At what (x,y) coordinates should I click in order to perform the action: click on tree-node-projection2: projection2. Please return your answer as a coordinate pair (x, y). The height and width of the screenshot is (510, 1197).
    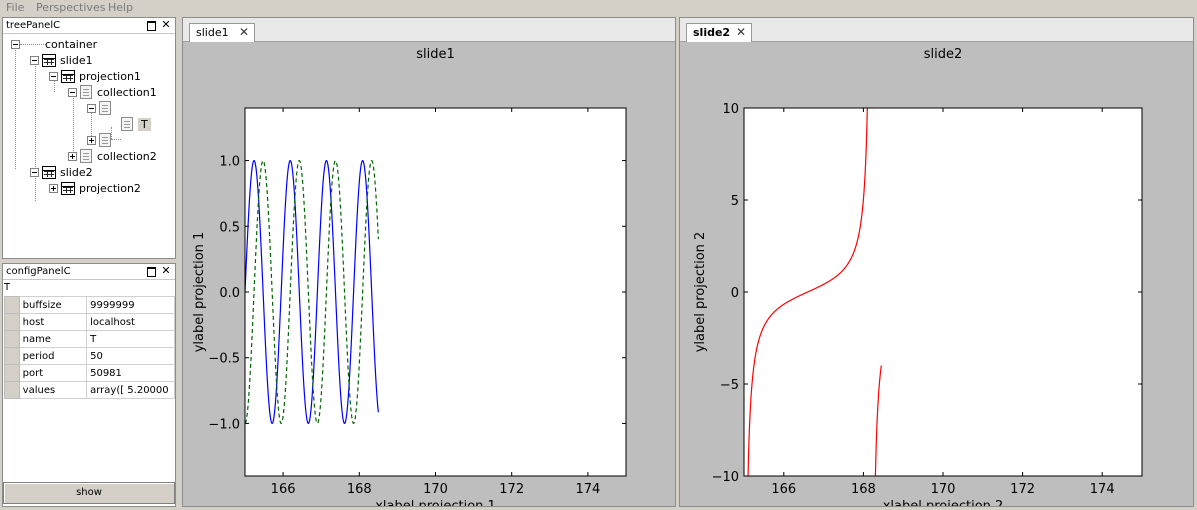
    Looking at the image, I should click on (95, 188).